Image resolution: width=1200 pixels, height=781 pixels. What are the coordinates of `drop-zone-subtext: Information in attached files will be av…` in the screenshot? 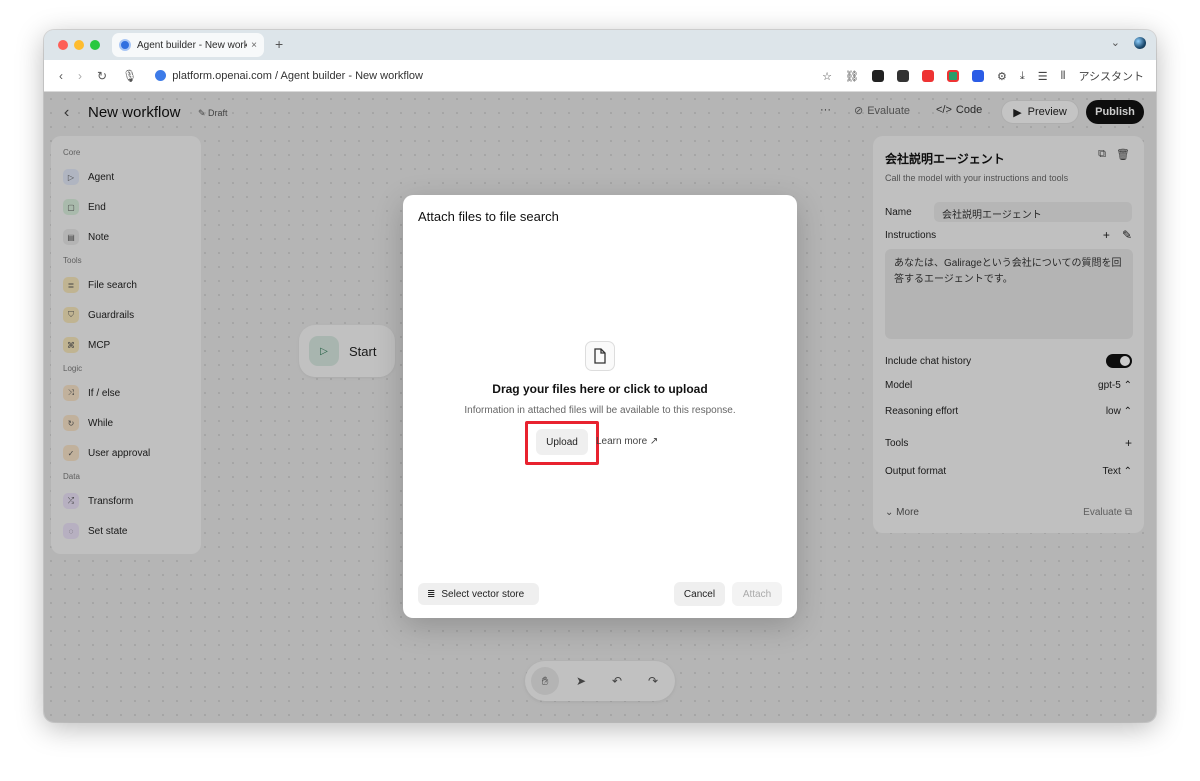 It's located at (600, 410).